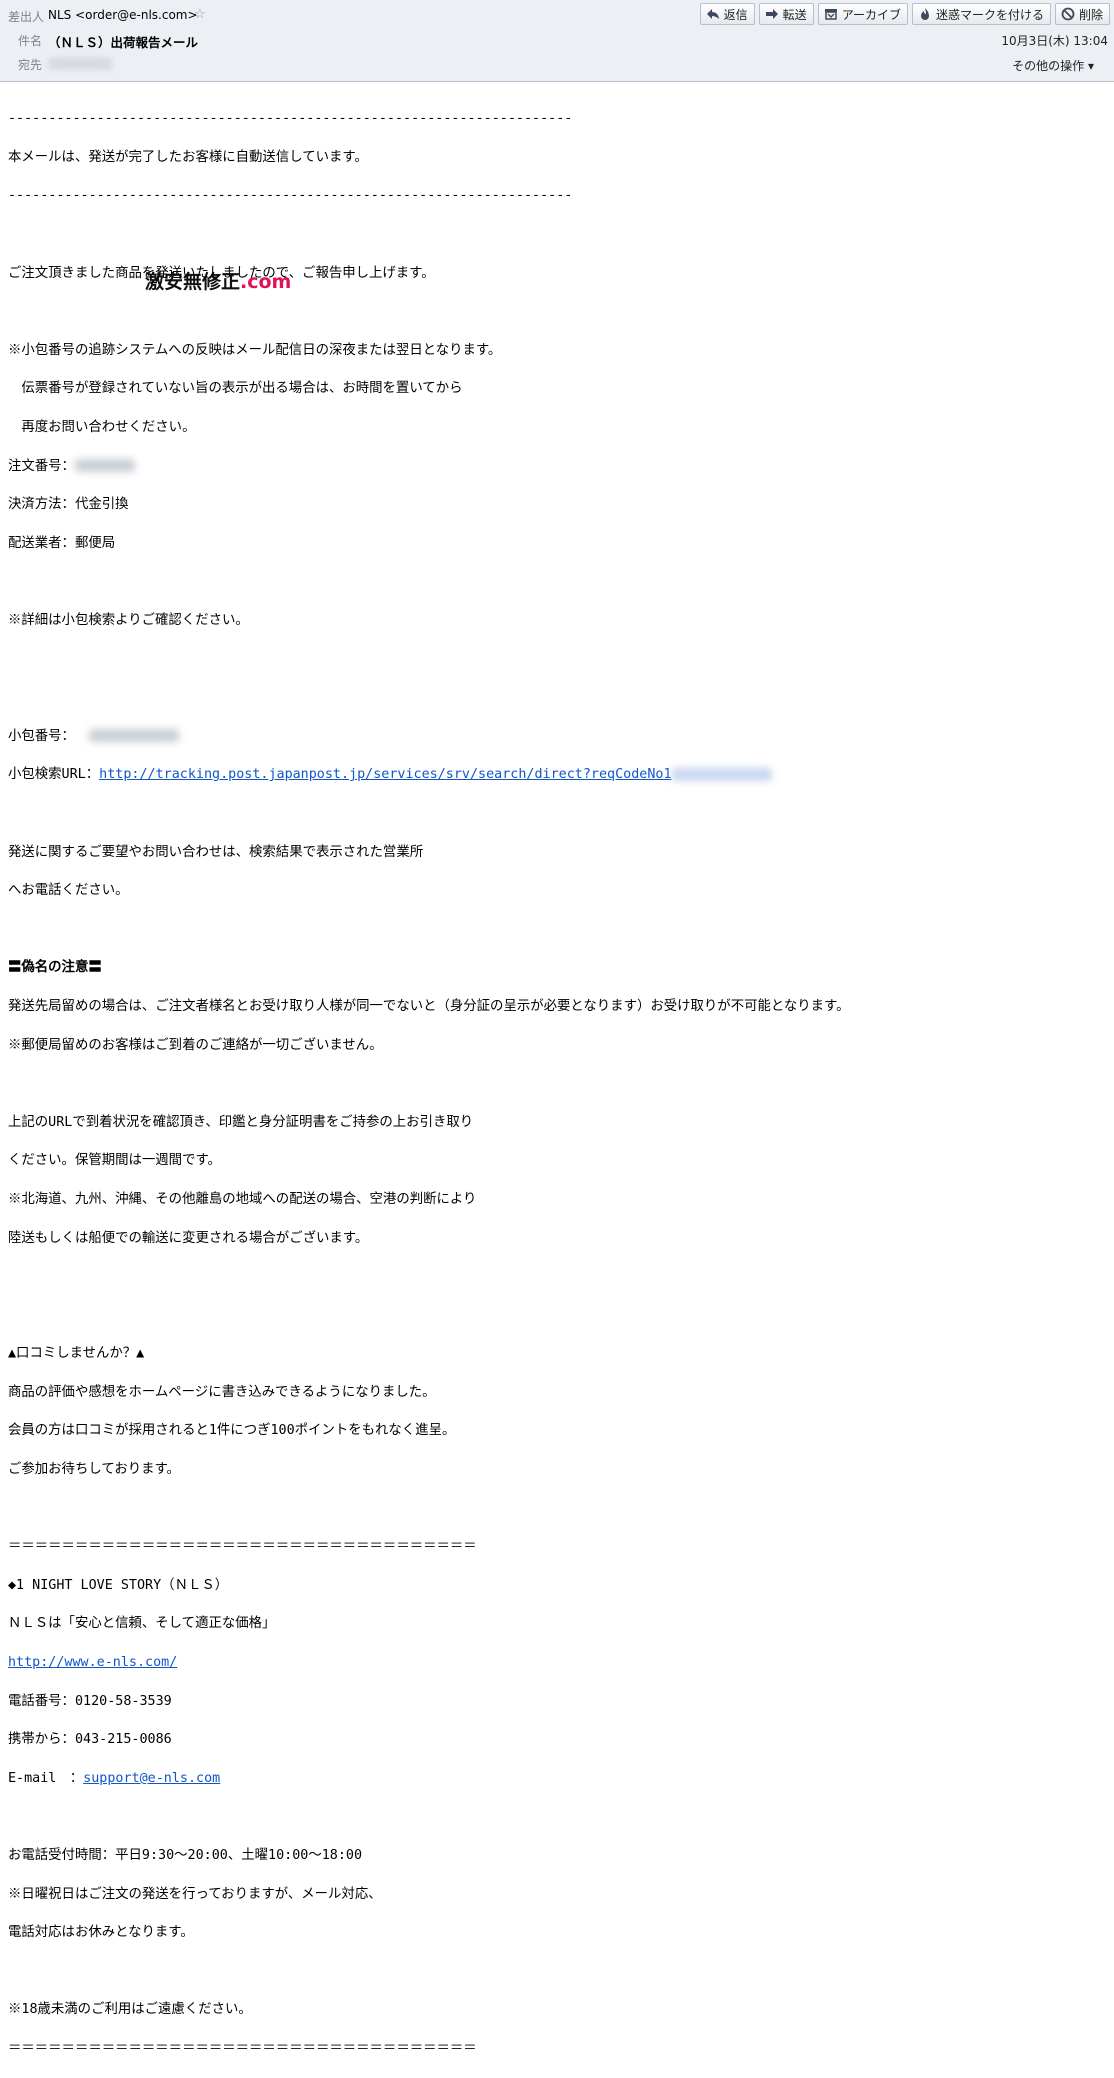 The height and width of the screenshot is (2078, 1114). I want to click on mobile-line: 携帯から：043-215-0086, so click(90, 1740).